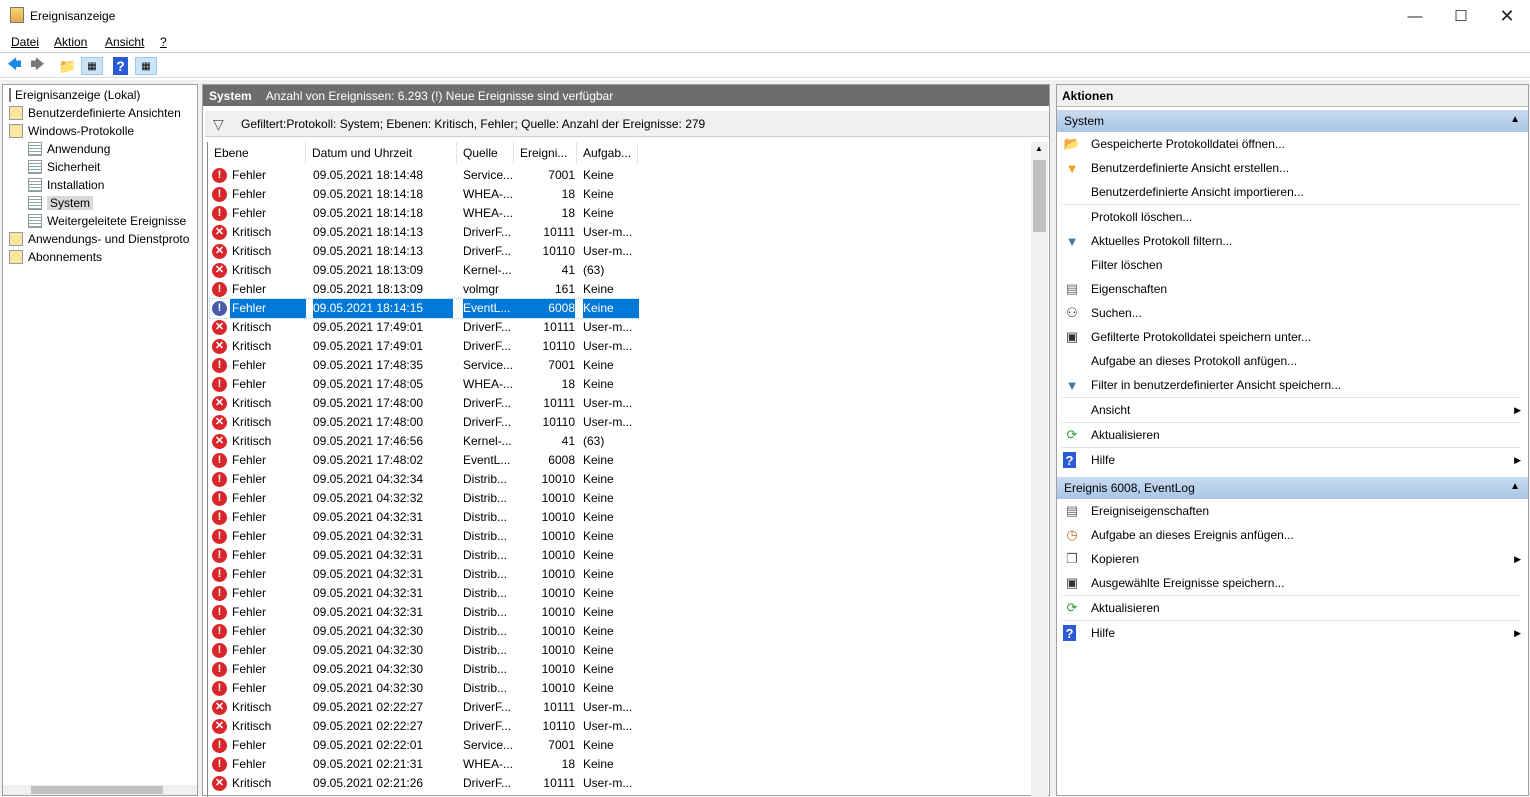 The image size is (1530, 797). What do you see at coordinates (594, 270) in the screenshot?
I see `cell-task: (63)` at bounding box center [594, 270].